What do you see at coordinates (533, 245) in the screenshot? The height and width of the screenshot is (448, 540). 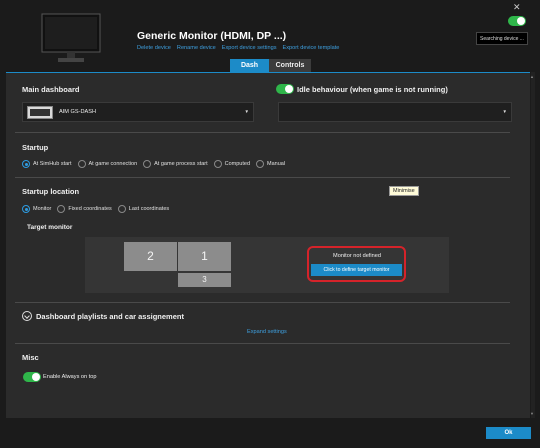 I see `scrollbar` at bounding box center [533, 245].